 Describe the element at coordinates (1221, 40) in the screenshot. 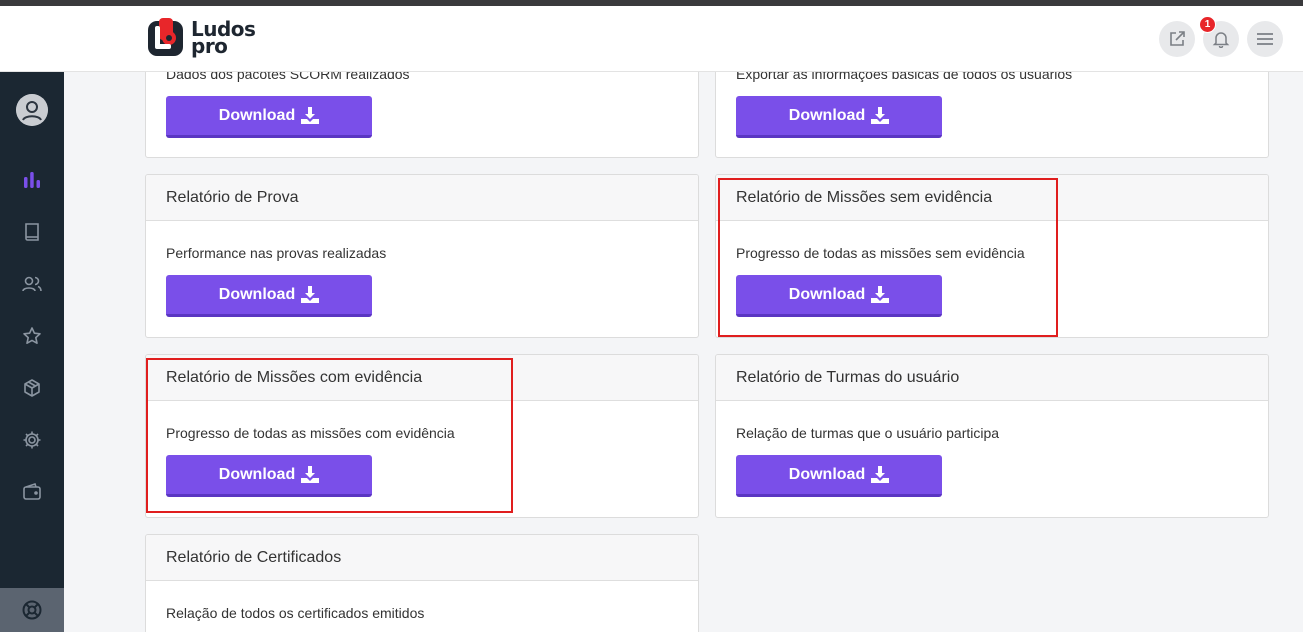

I see `bell-icon` at that location.